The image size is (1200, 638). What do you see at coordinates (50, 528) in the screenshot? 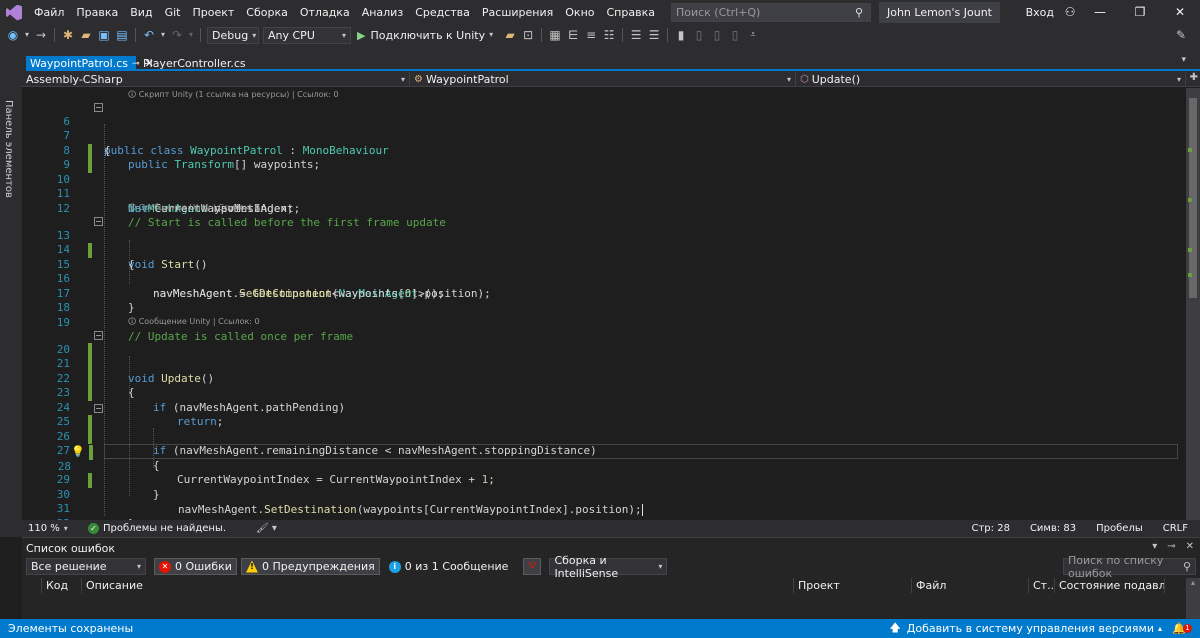
I see `zoom-select: 110 % ▾` at bounding box center [50, 528].